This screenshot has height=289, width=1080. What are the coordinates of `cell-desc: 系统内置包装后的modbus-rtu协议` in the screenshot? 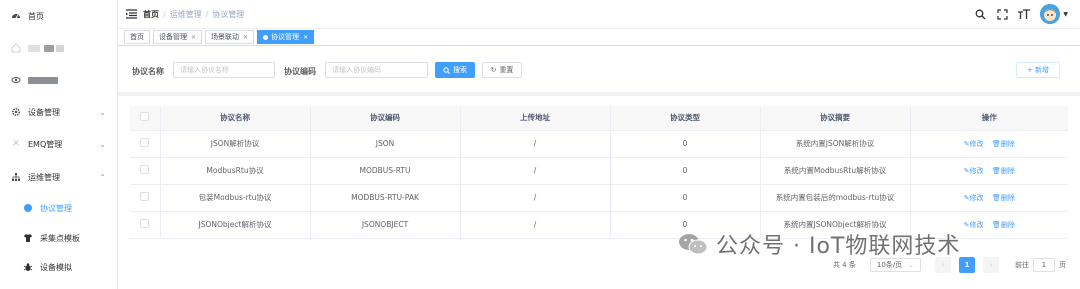 It's located at (835, 198).